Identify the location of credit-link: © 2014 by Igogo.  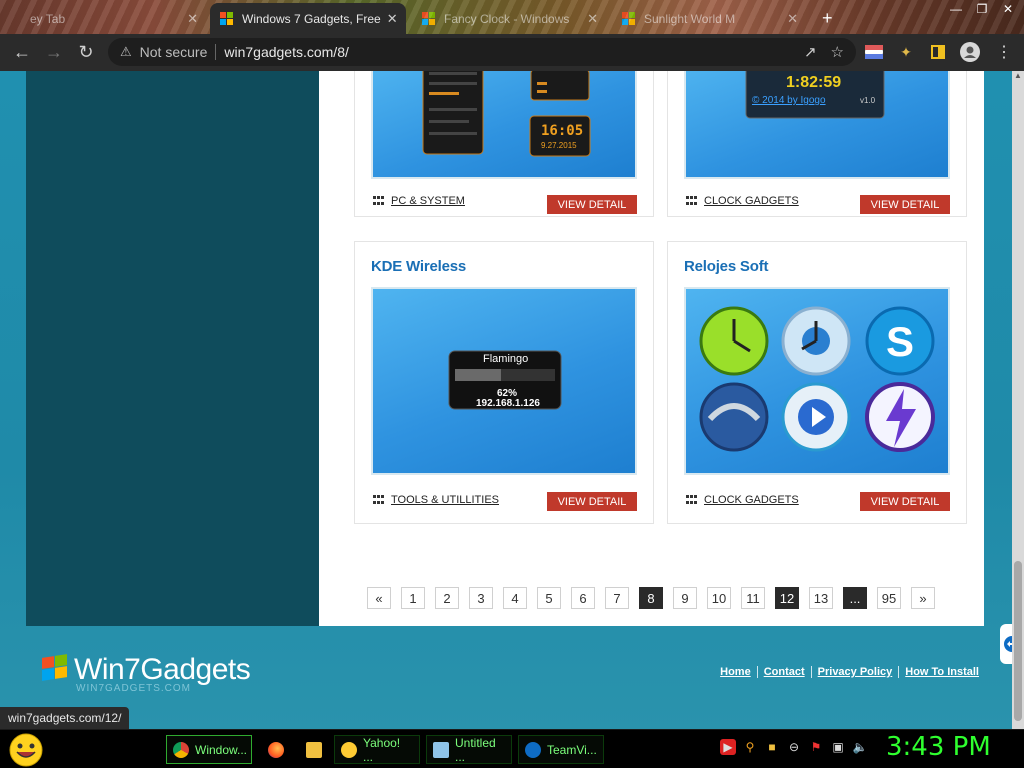
(789, 100).